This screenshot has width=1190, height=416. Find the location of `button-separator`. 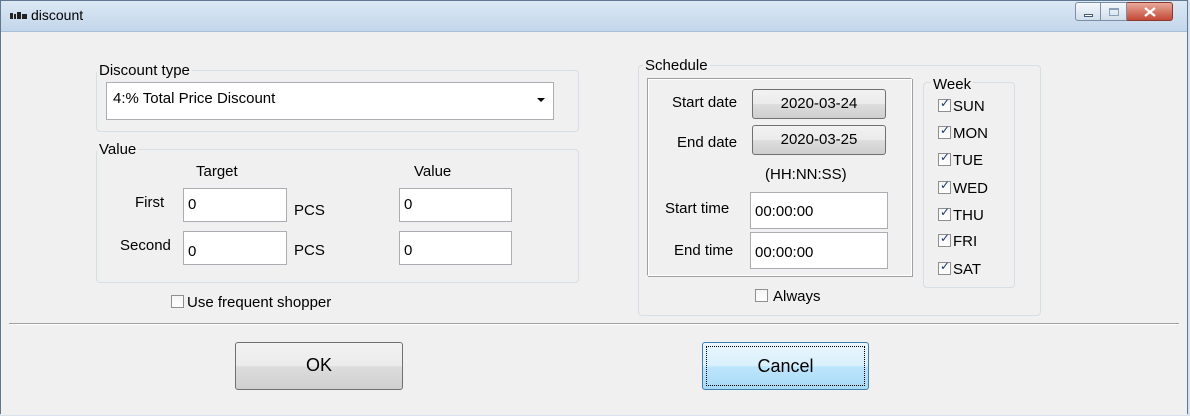

button-separator is located at coordinates (594, 324).